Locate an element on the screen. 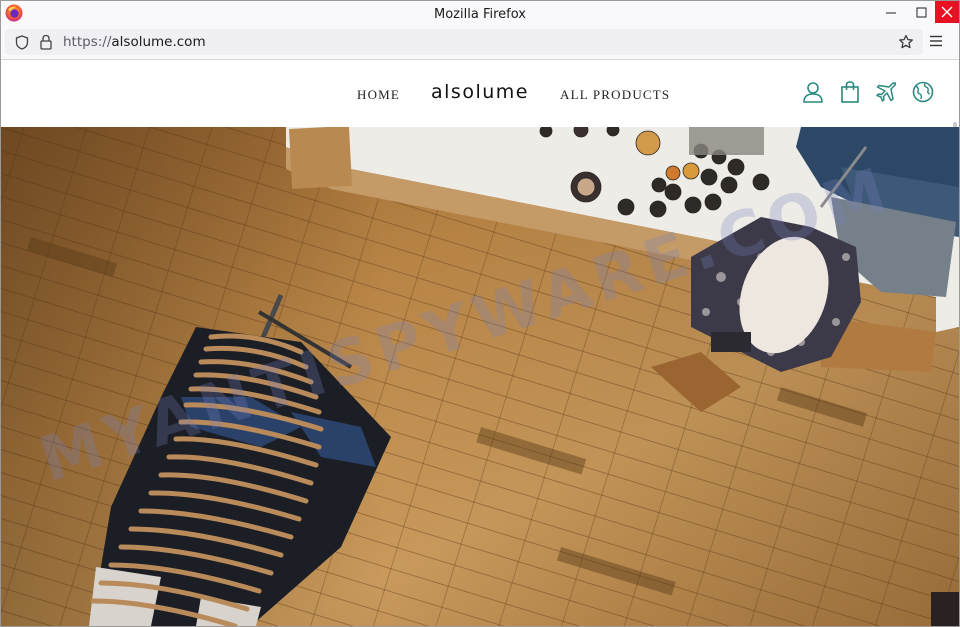 The width and height of the screenshot is (960, 627). user-icon is located at coordinates (813, 92).